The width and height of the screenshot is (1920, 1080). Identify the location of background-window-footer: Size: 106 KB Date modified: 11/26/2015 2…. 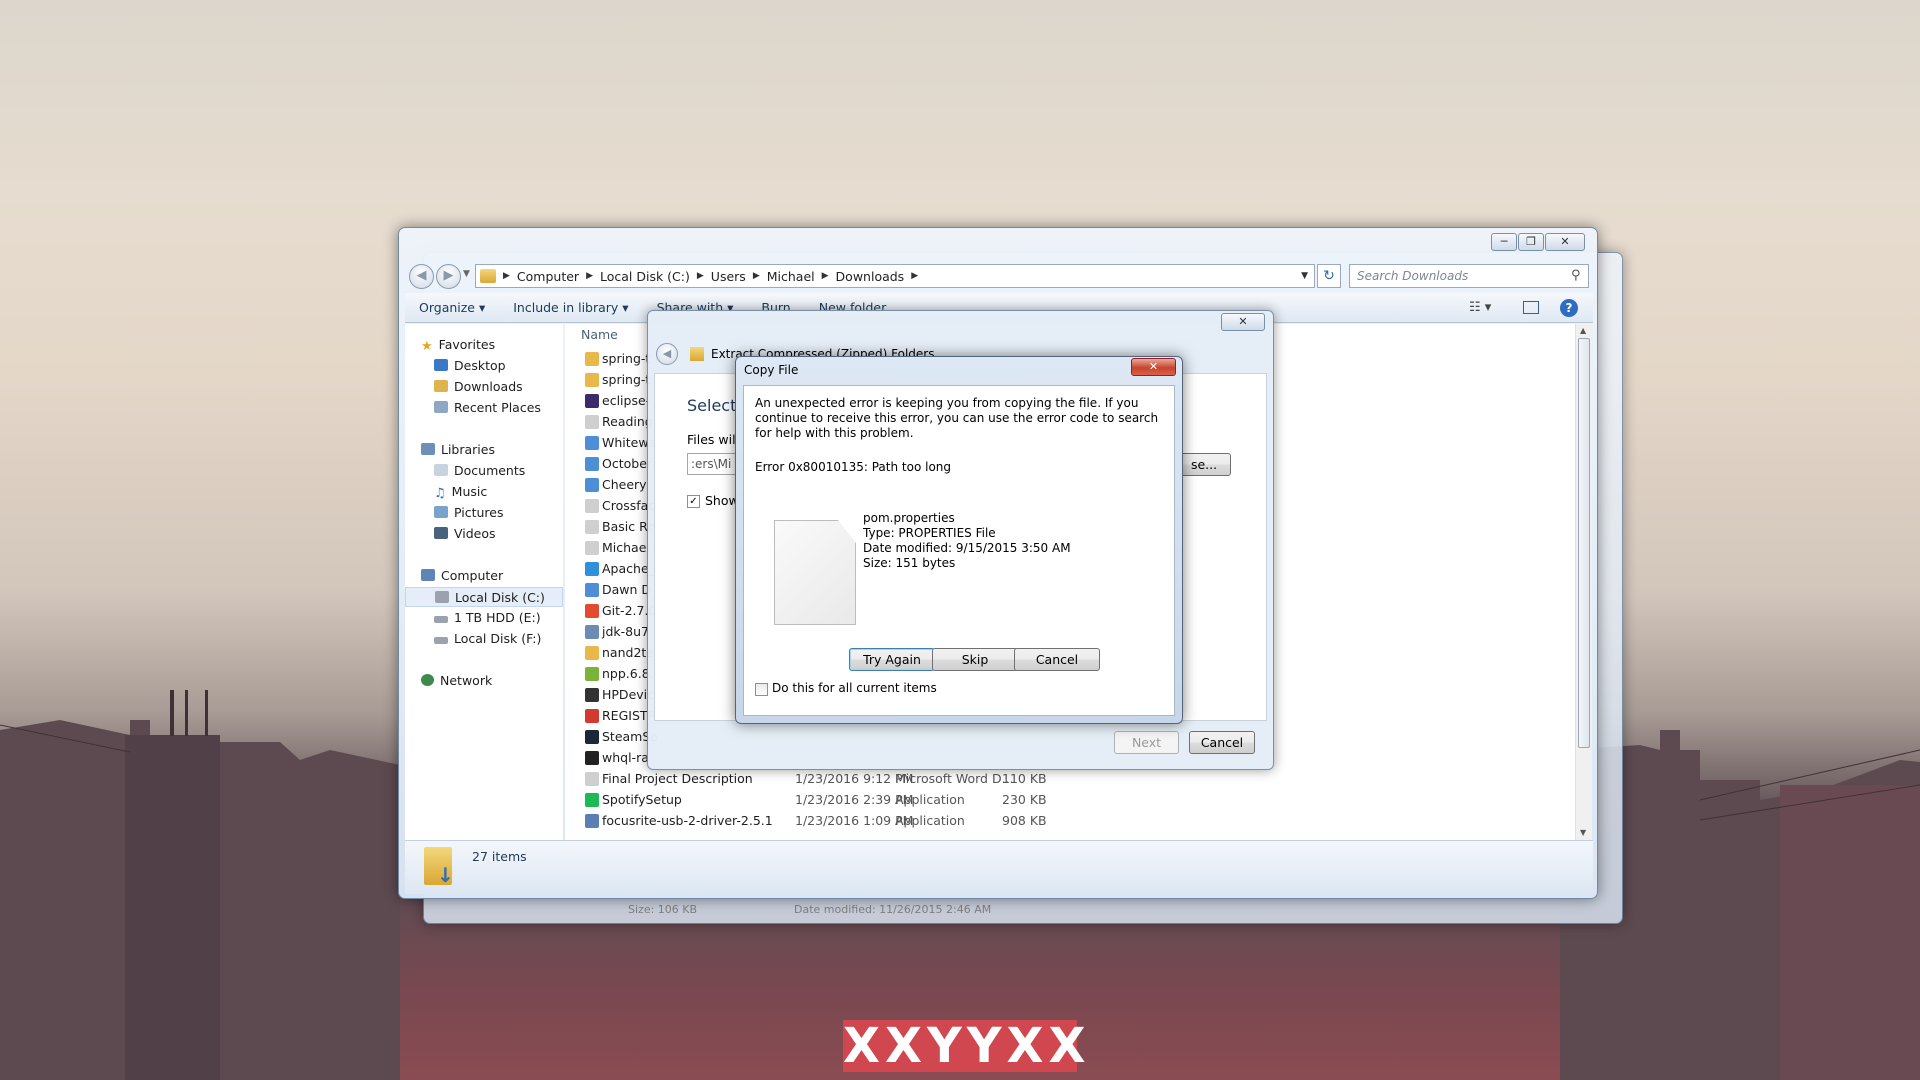
(1023, 911).